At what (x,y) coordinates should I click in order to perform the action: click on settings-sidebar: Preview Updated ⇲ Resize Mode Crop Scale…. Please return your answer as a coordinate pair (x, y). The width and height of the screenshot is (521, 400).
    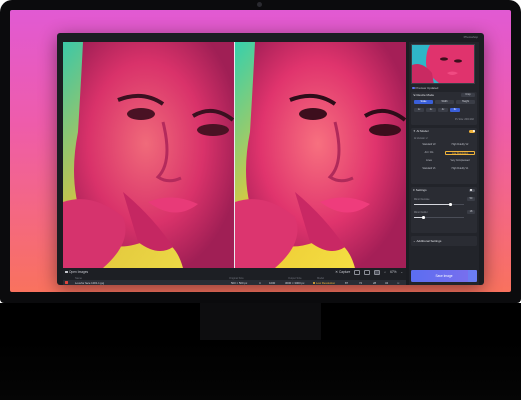
    Looking at the image, I should click on (444, 163).